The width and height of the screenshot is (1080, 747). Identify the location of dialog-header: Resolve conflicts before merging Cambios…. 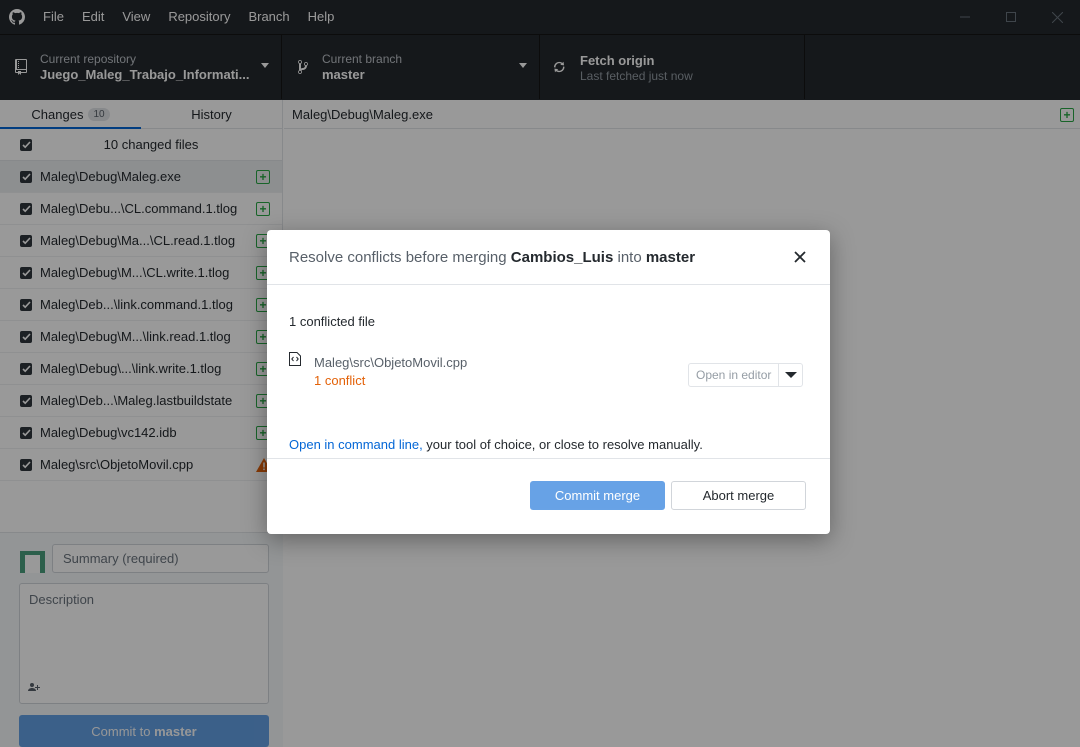
(548, 257).